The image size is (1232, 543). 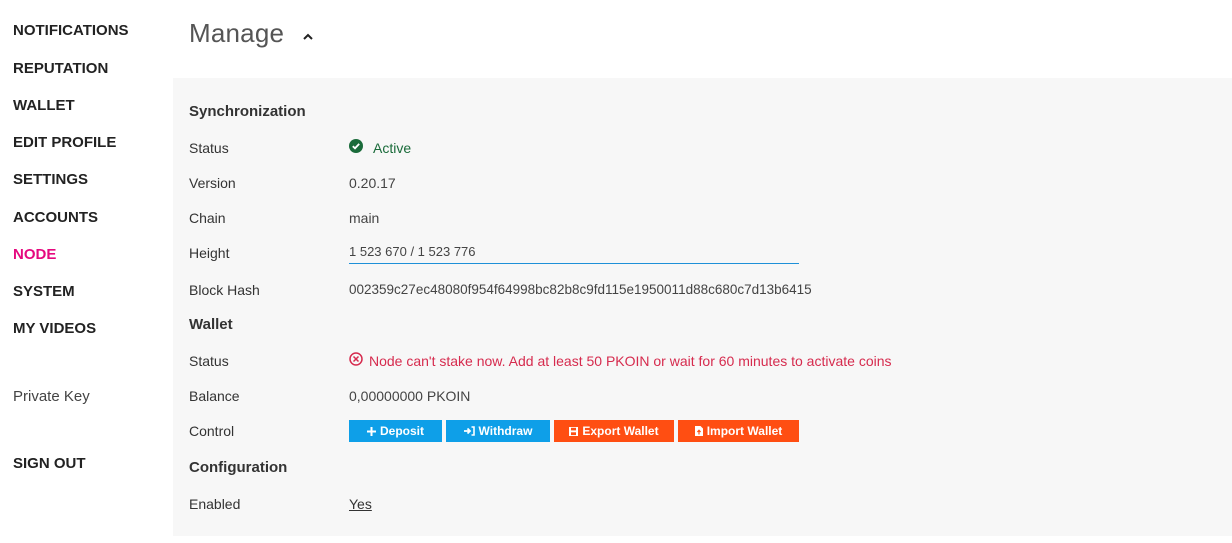 I want to click on deposit-button: Deposit, so click(x=395, y=431).